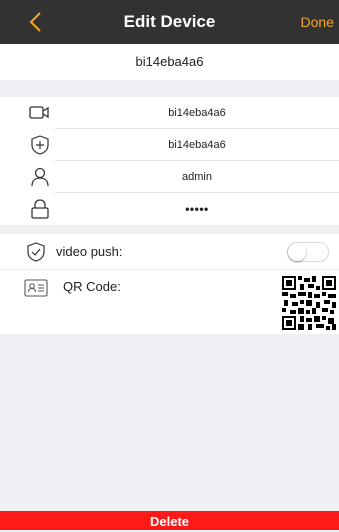 The image size is (339, 532). Describe the element at coordinates (197, 177) in the screenshot. I see `username-field: admin` at that location.